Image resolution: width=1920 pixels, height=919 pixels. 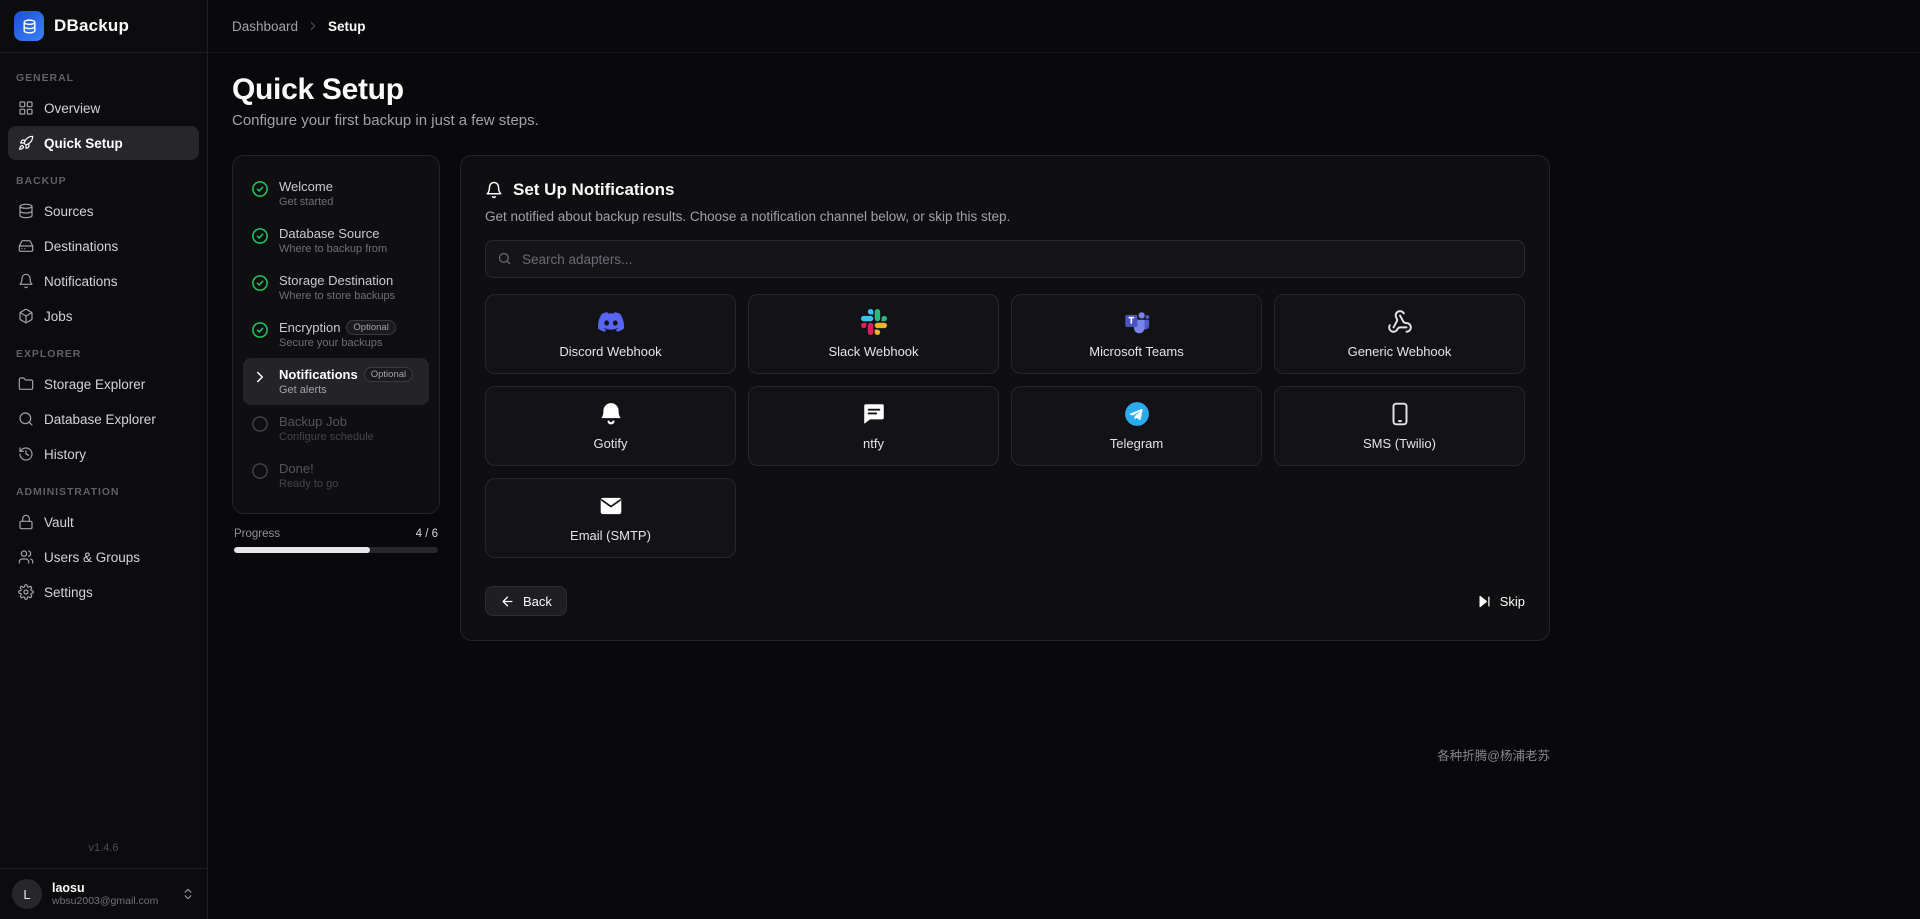 I want to click on sidebar-header: DBackup, so click(x=103, y=26).